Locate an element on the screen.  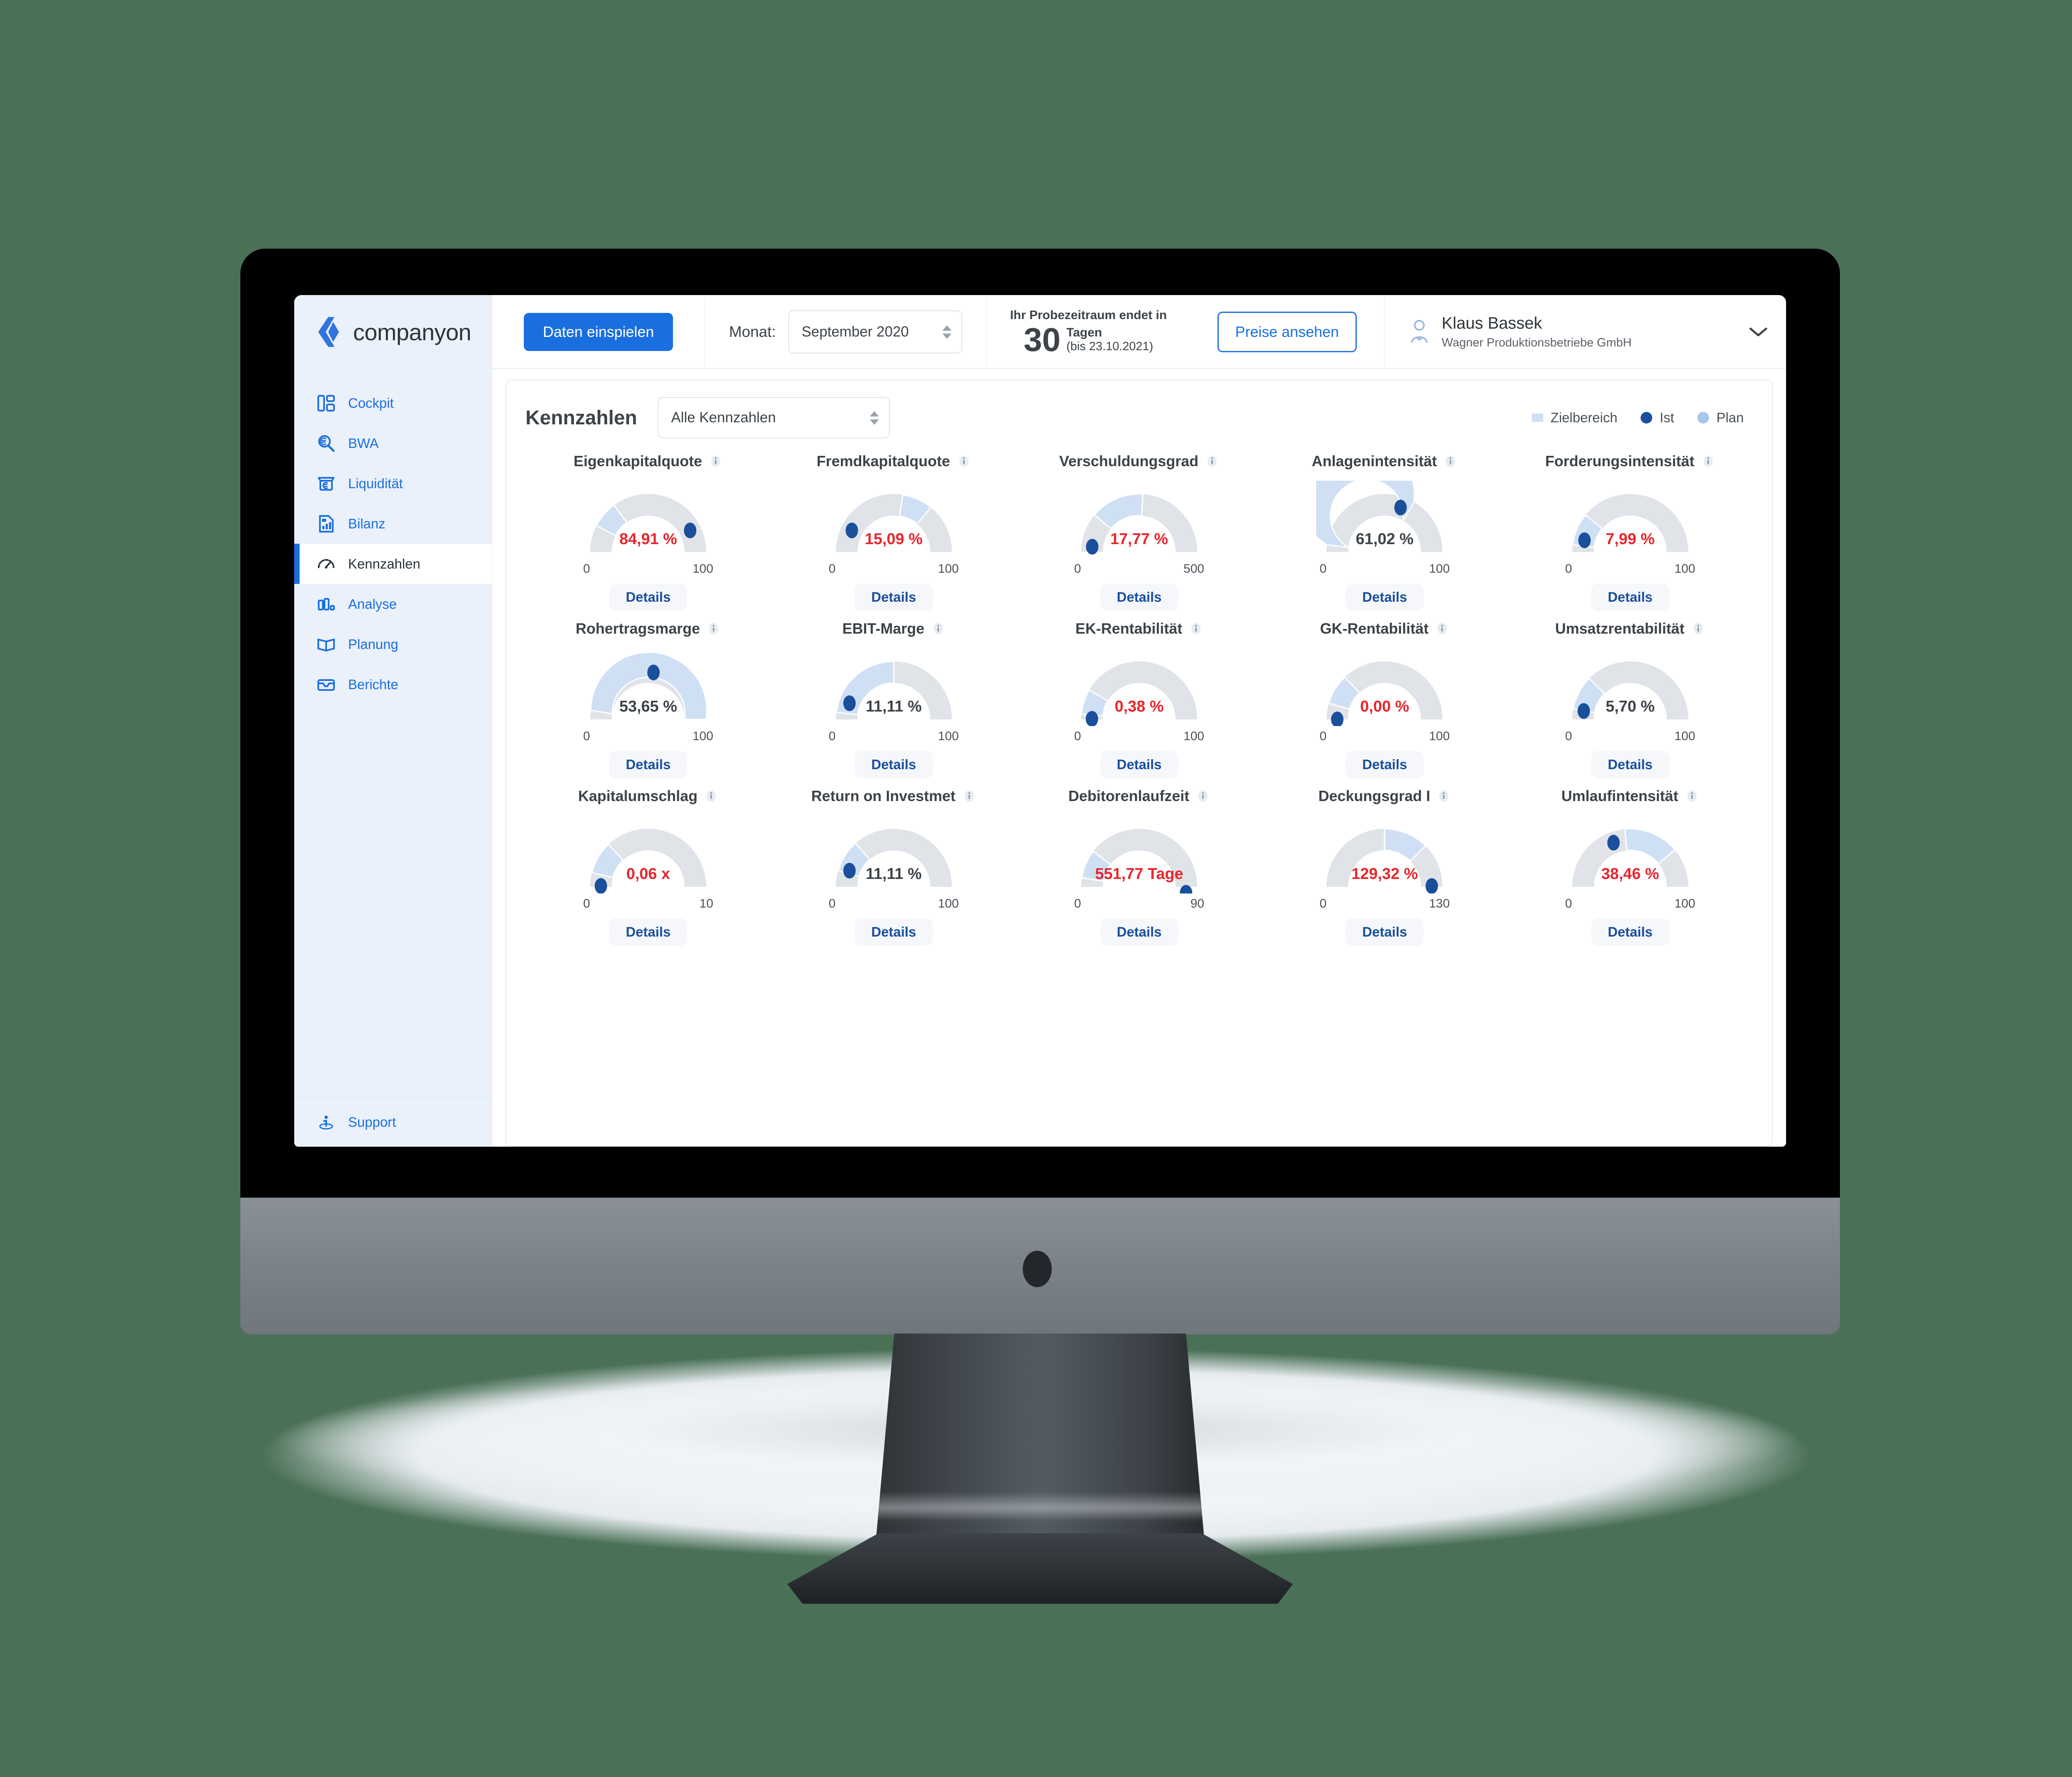
monitor-neck-gloss is located at coordinates (1040, 1506).